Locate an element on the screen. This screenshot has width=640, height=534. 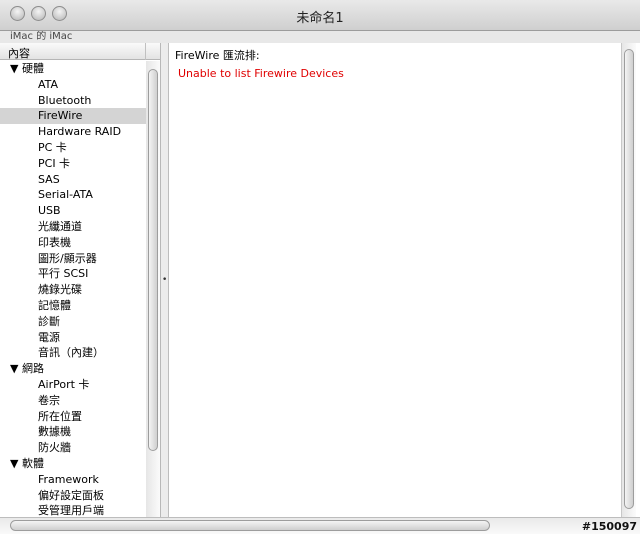
tree-item: 卷宗 is located at coordinates (73, 401).